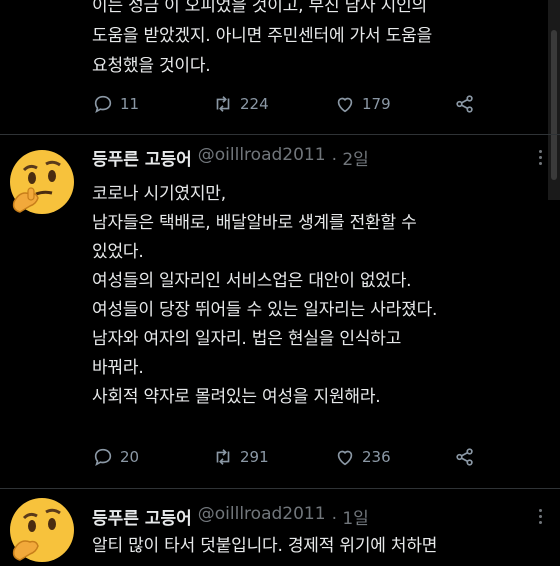 This screenshot has width=560, height=566. What do you see at coordinates (159, 194) in the screenshot?
I see `tweet-2-line: 코로나 시기였지만,` at bounding box center [159, 194].